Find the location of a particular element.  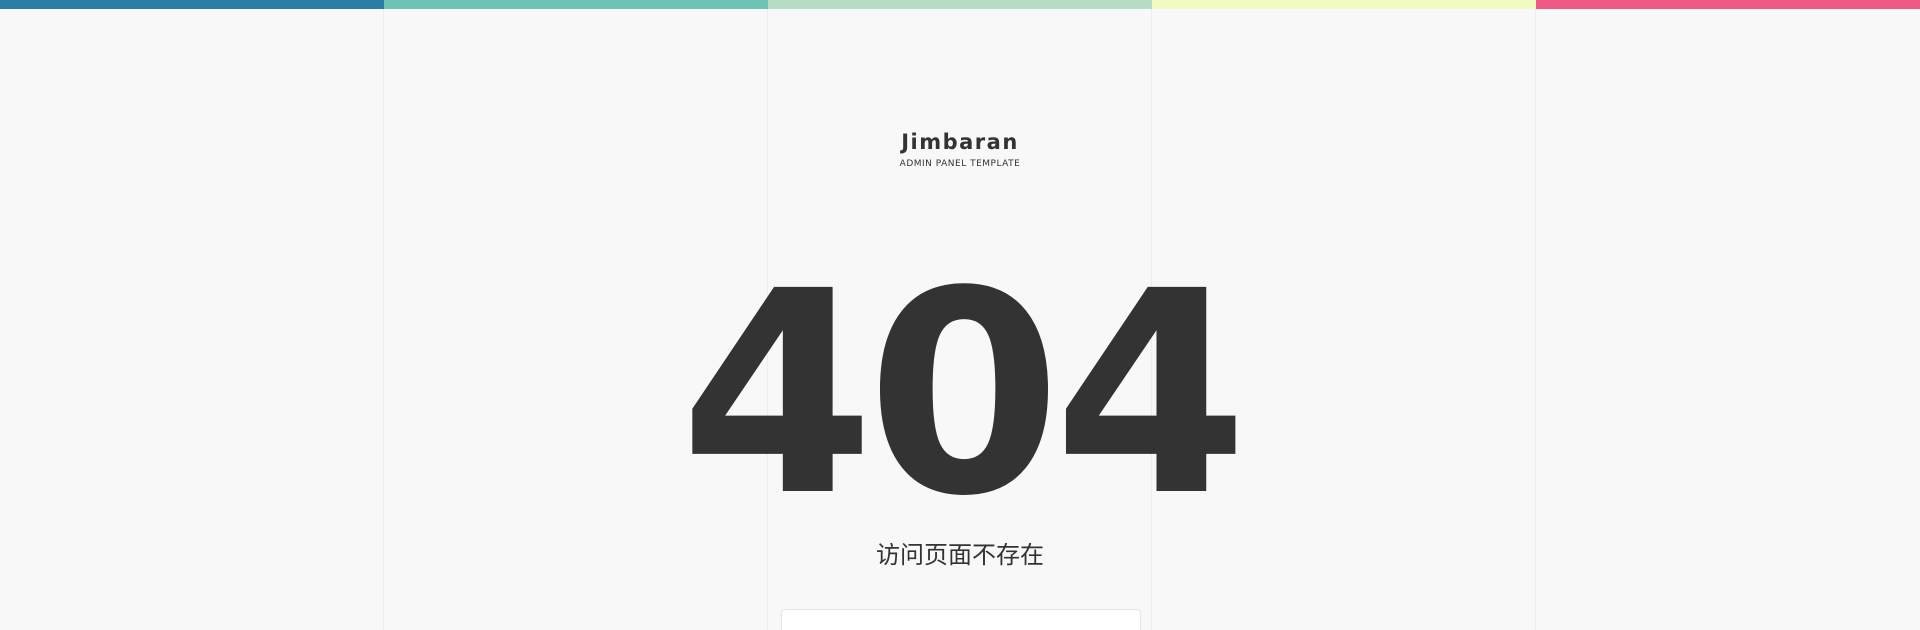

brand-logo: Jimbaran ADMIN PANEL TEMPLATE is located at coordinates (960, 149).